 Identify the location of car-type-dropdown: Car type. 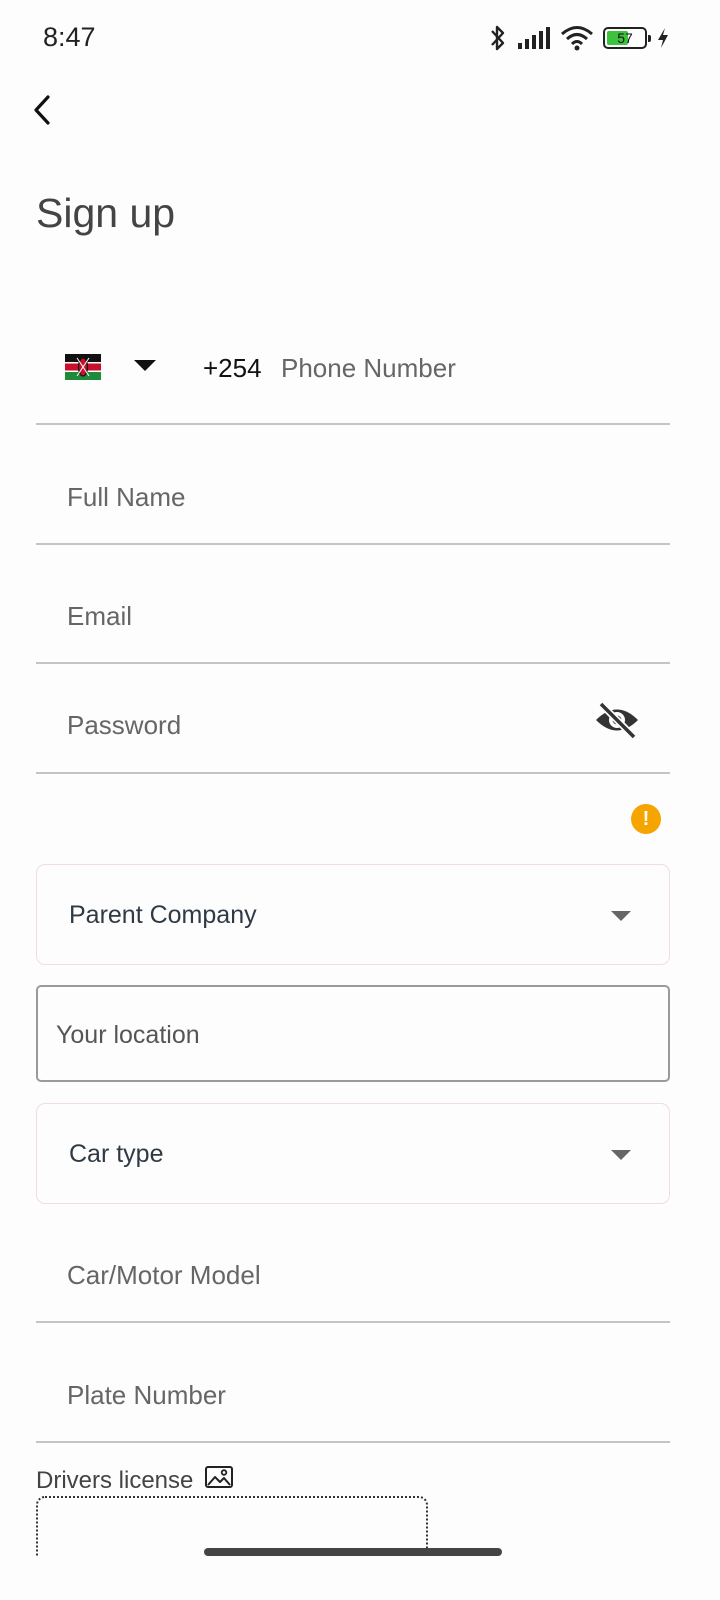
(353, 1153).